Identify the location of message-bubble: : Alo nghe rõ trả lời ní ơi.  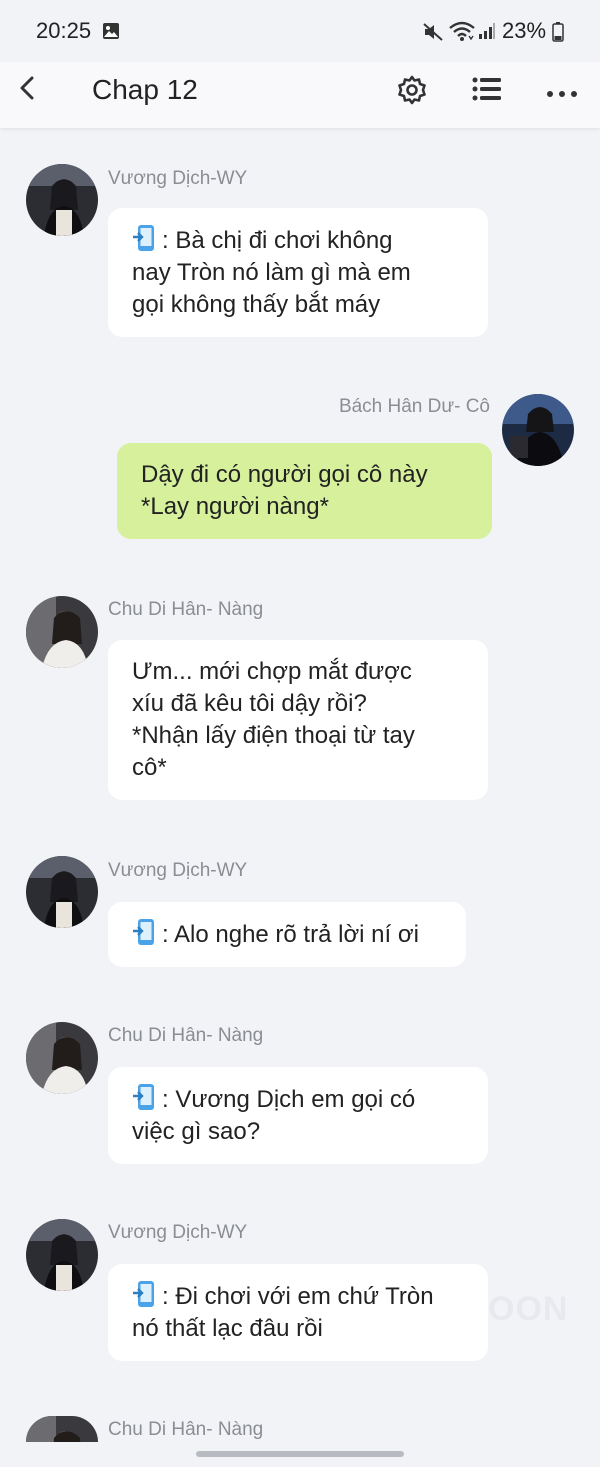
(287, 934).